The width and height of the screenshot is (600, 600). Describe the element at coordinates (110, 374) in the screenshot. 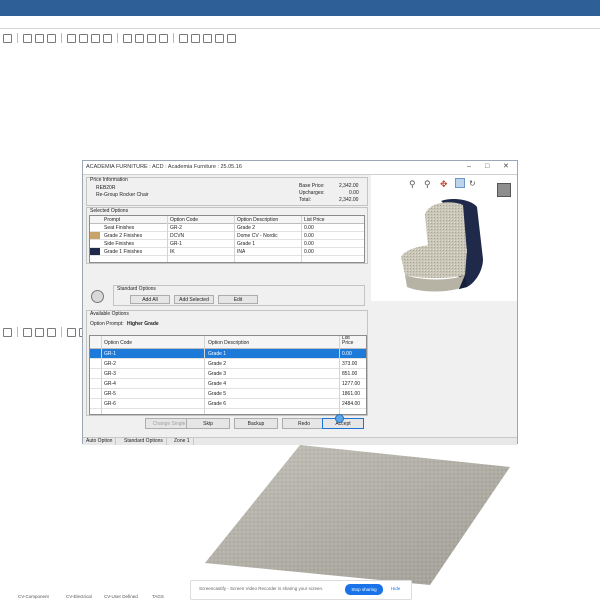

I see `option-code: GR-3` at that location.